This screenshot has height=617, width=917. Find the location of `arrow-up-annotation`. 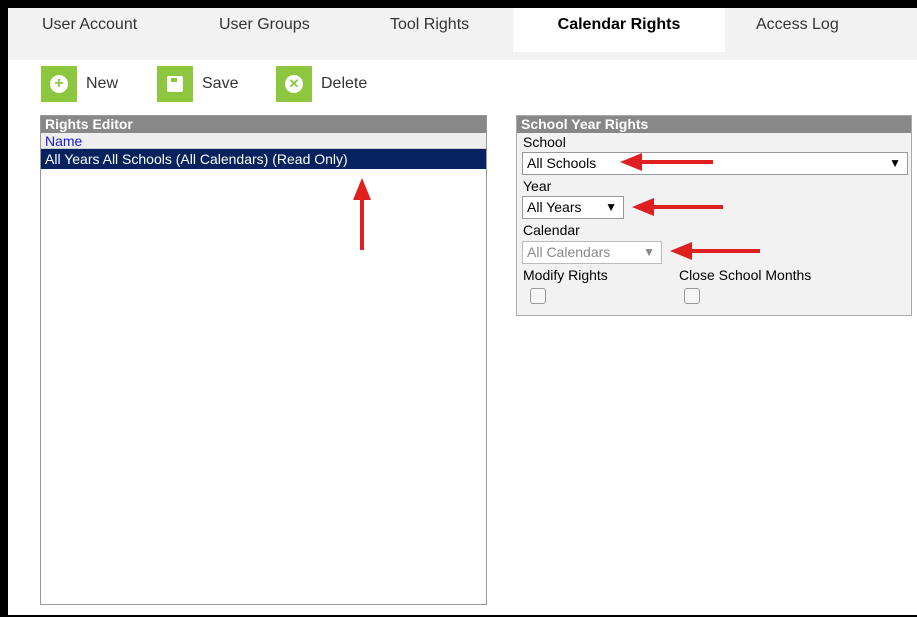

arrow-up-annotation is located at coordinates (362, 214).